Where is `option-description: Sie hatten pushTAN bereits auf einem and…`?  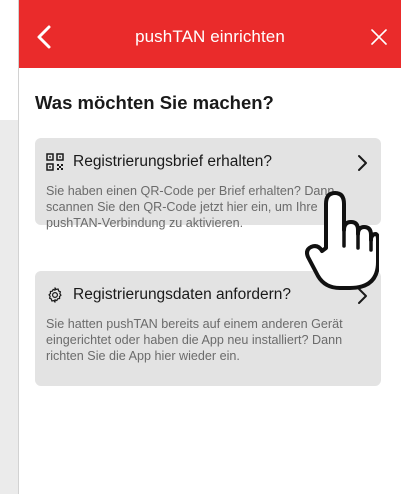
option-description: Sie hatten pushTAN bereits auf einem and… is located at coordinates (194, 340).